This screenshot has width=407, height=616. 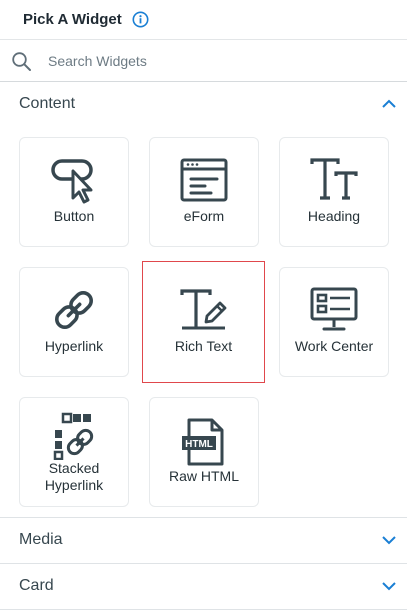 I want to click on widget-label: Hyperlink, so click(x=74, y=346).